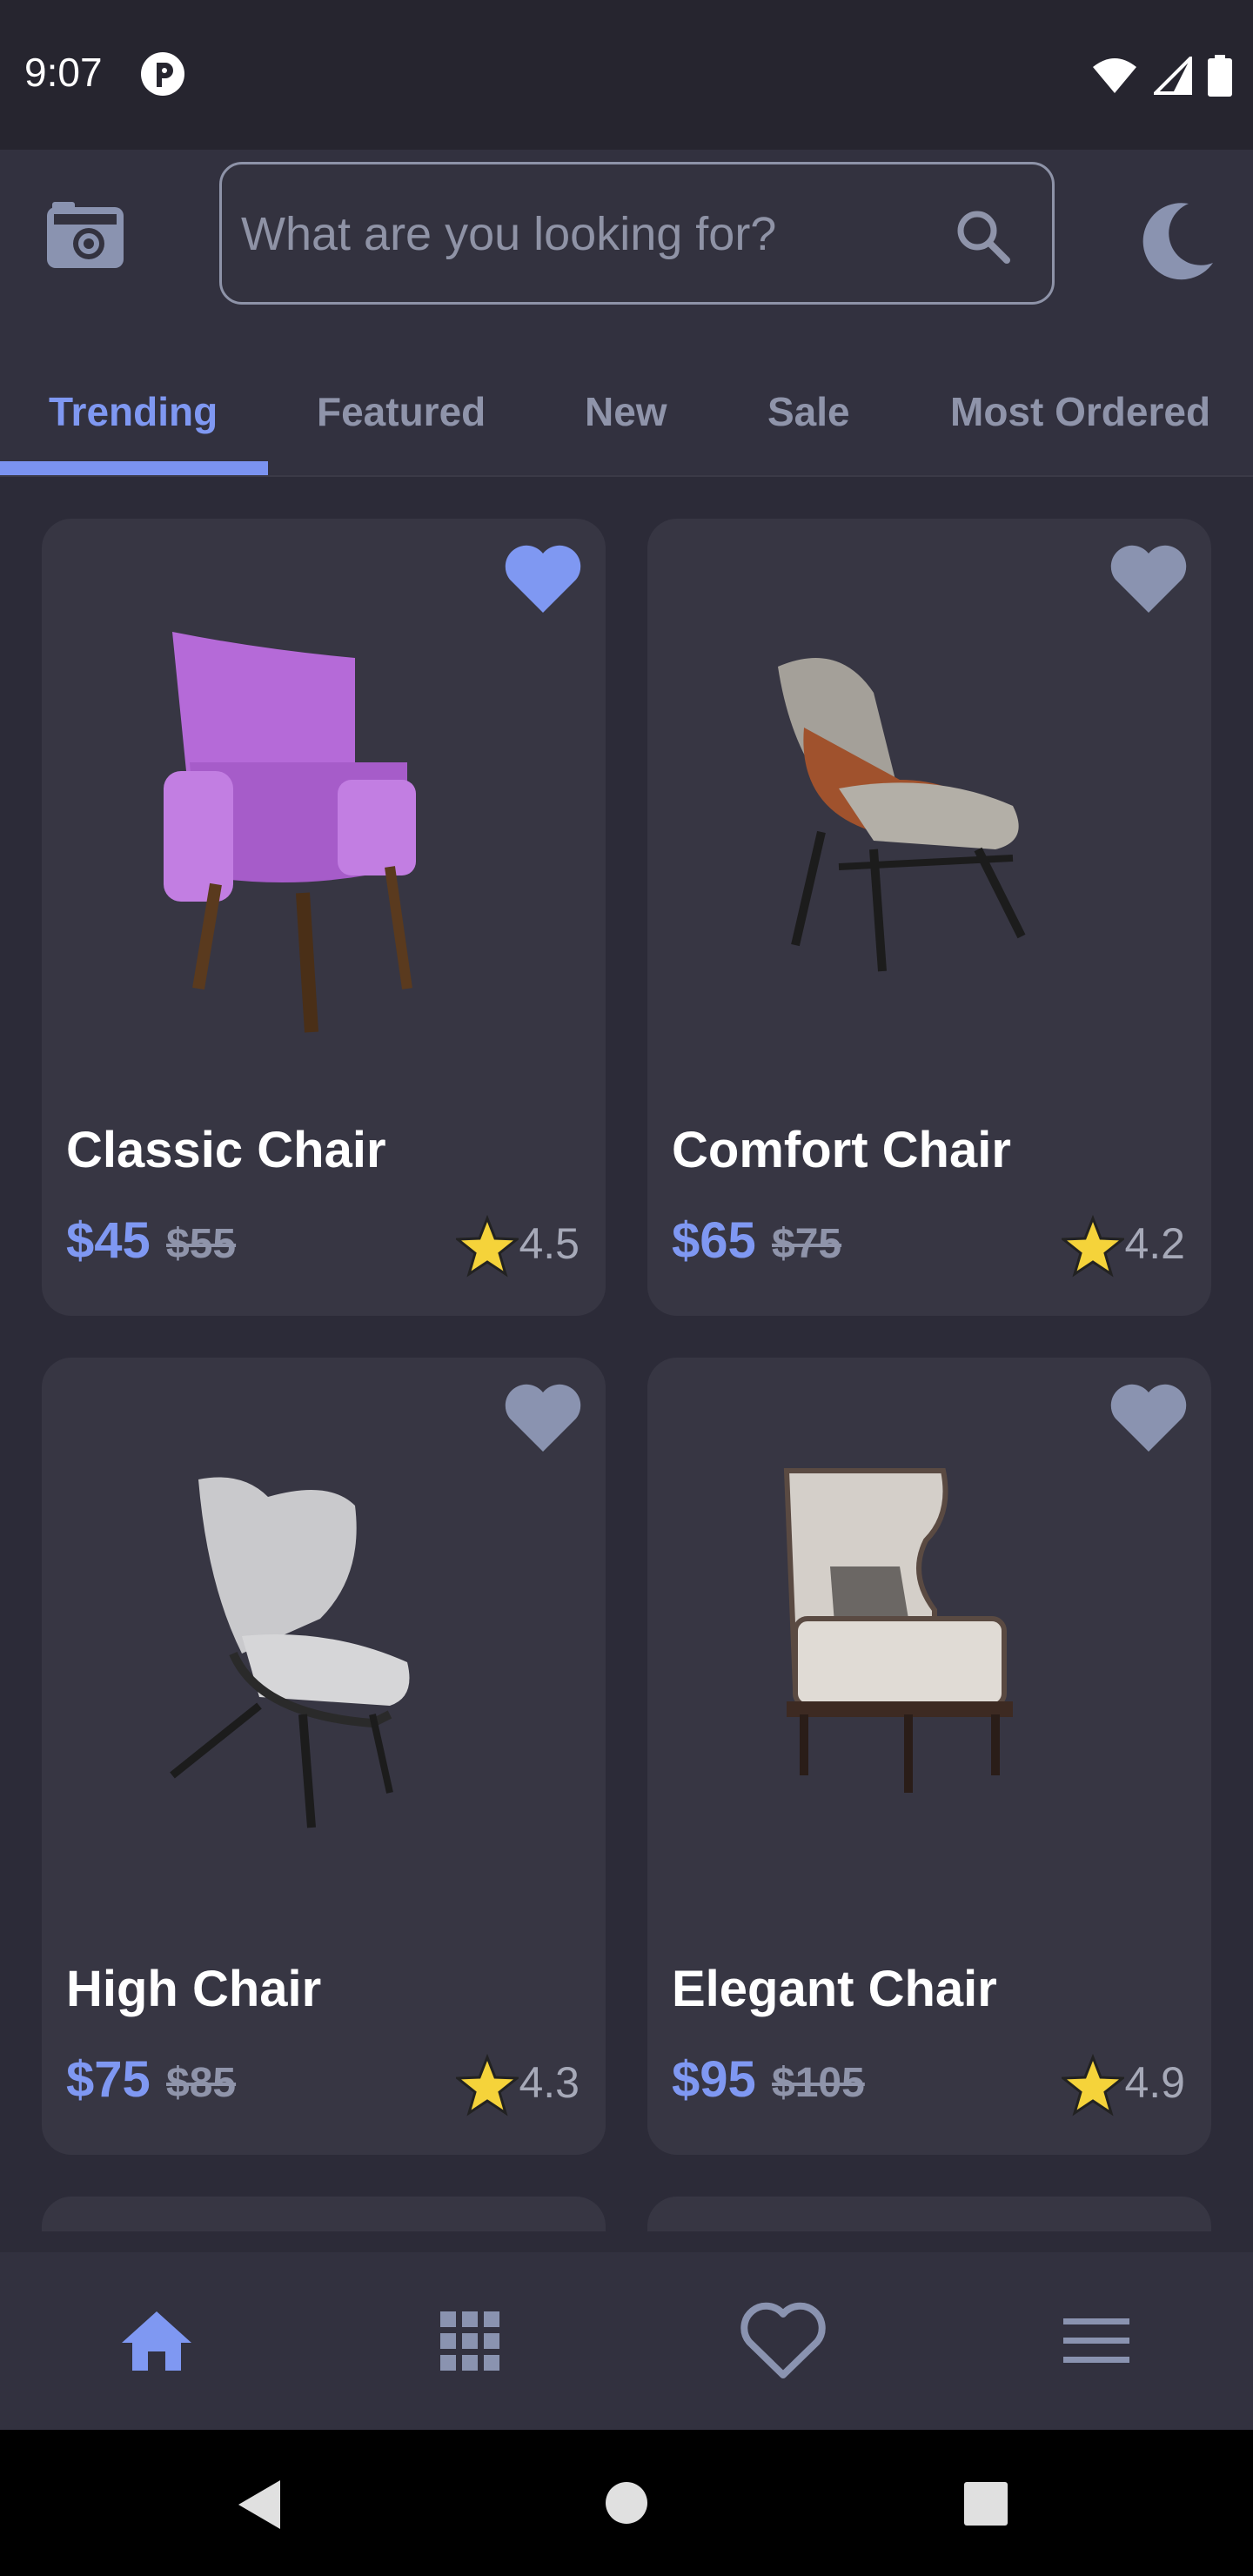 The height and width of the screenshot is (2576, 1253). I want to click on home-icon, so click(156, 2341).